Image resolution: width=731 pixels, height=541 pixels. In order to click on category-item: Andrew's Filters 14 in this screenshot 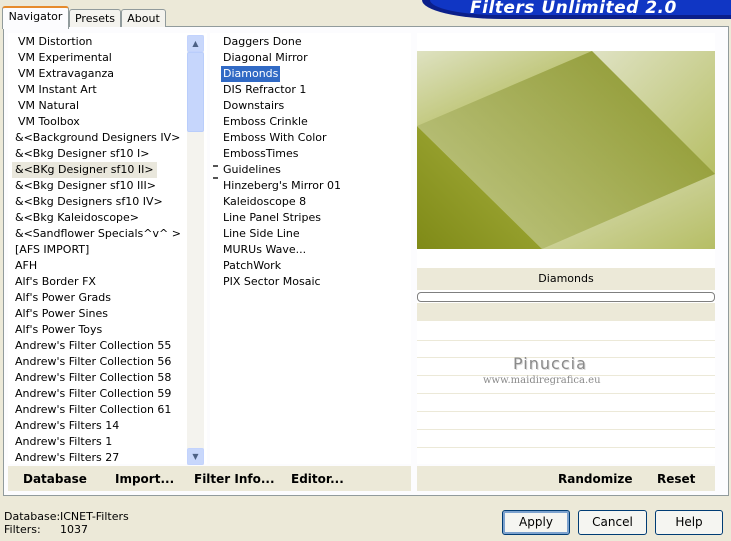, I will do `click(67, 426)`.